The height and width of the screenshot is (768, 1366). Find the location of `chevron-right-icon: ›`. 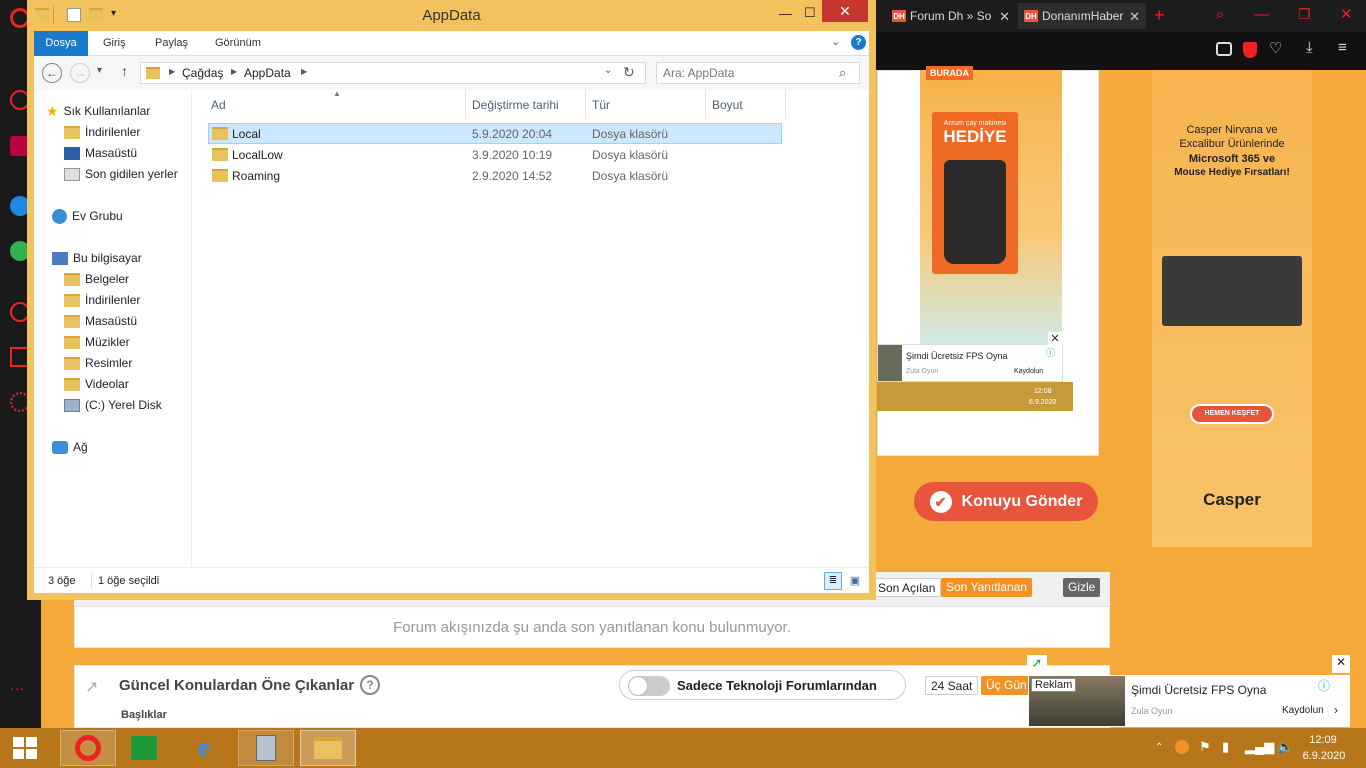

chevron-right-icon: › is located at coordinates (1336, 710).